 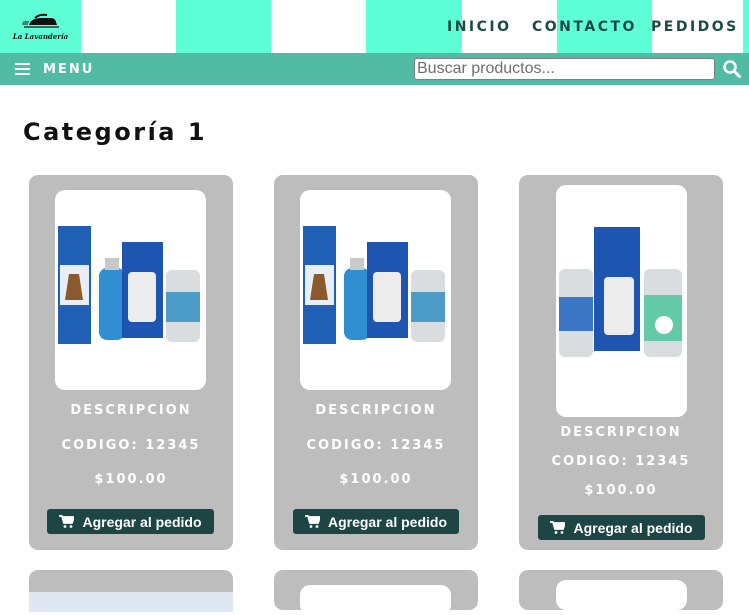 I want to click on brand-name: La Lavandería, so click(x=40, y=36).